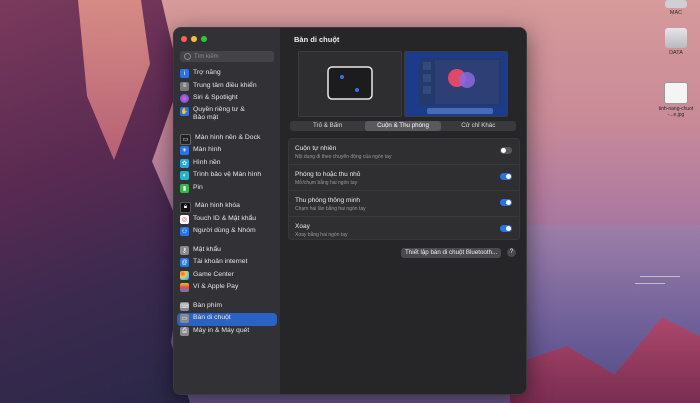  I want to click on desktop-item-label: DATA, so click(676, 53).